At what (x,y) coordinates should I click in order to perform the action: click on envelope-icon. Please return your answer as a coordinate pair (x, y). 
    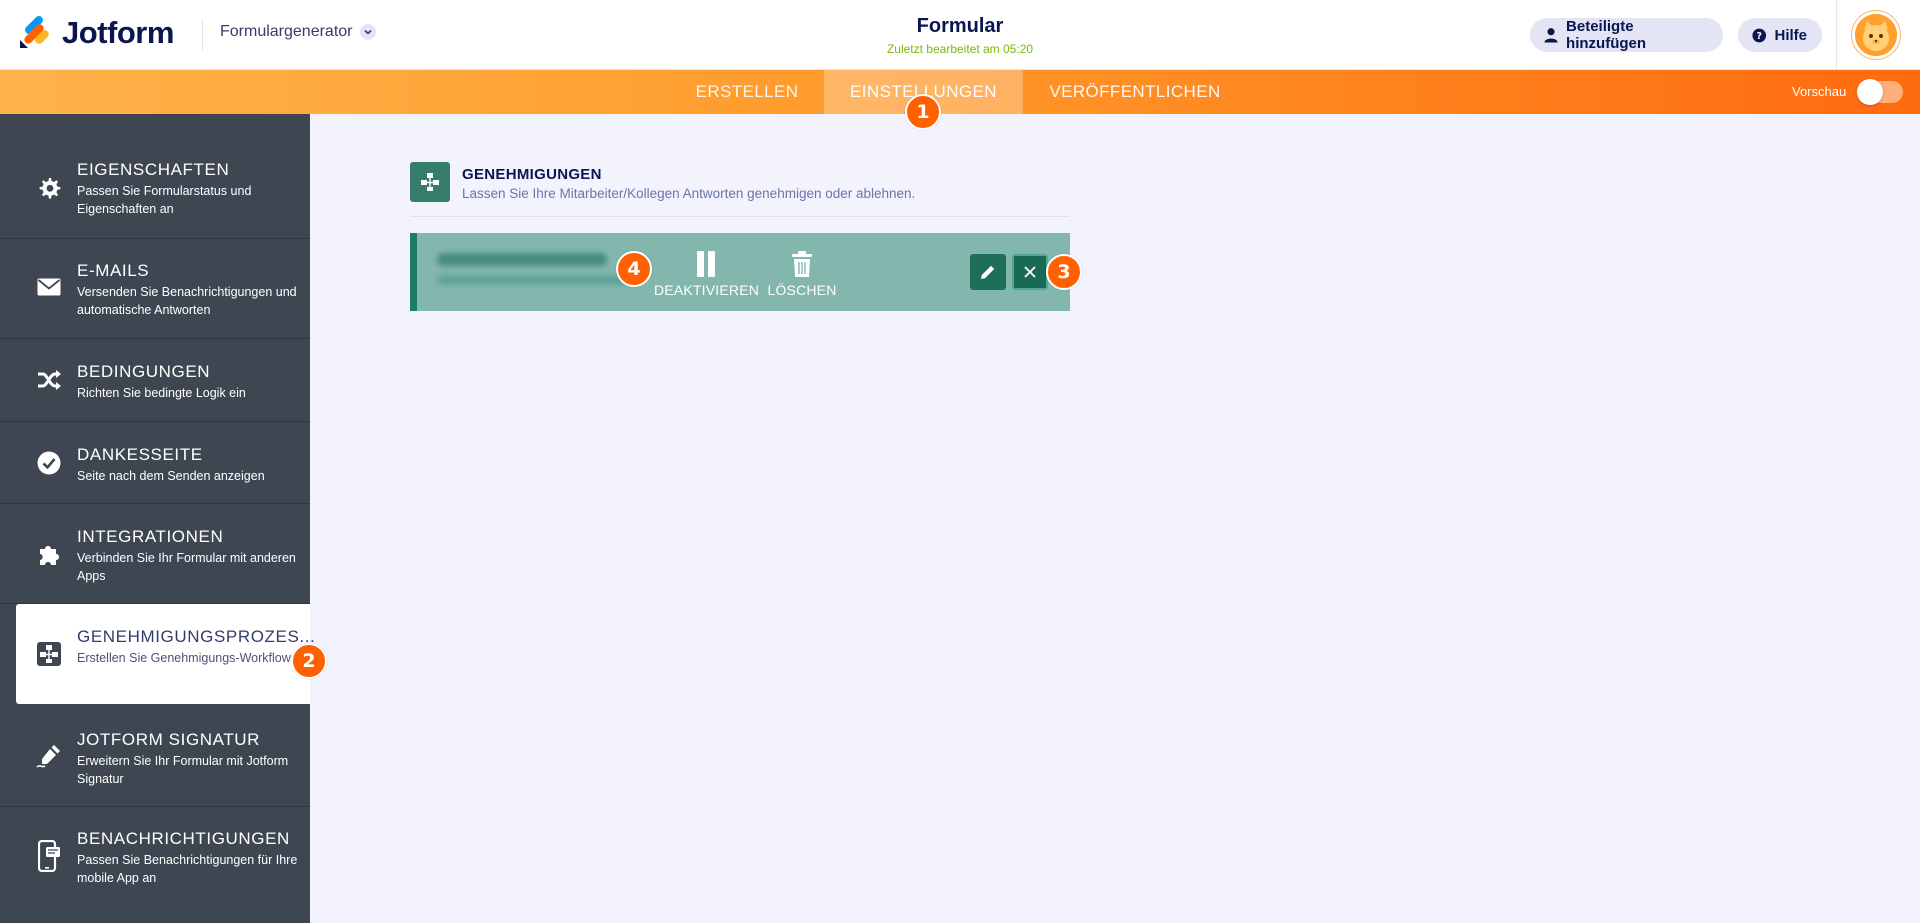
    Looking at the image, I should click on (49, 287).